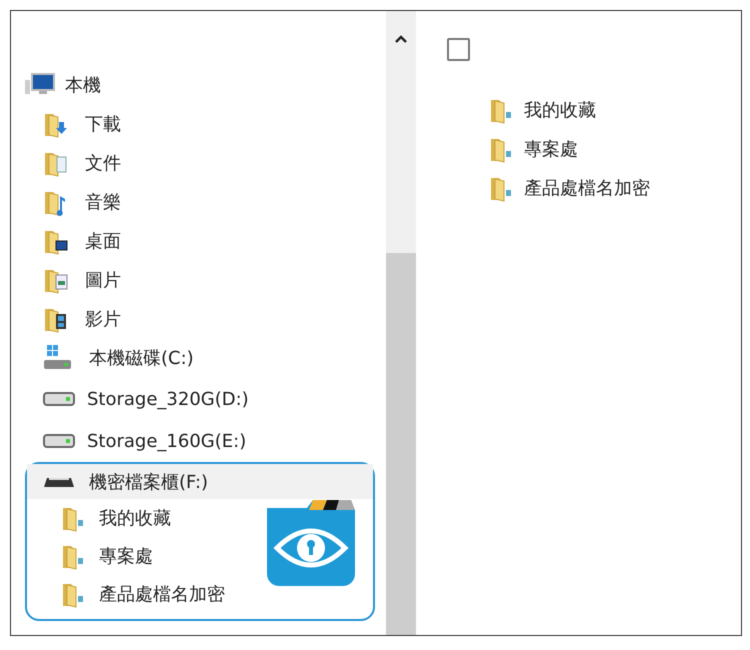 The width and height of the screenshot is (750, 650). What do you see at coordinates (198, 162) in the screenshot?
I see `tree-item: 文件` at bounding box center [198, 162].